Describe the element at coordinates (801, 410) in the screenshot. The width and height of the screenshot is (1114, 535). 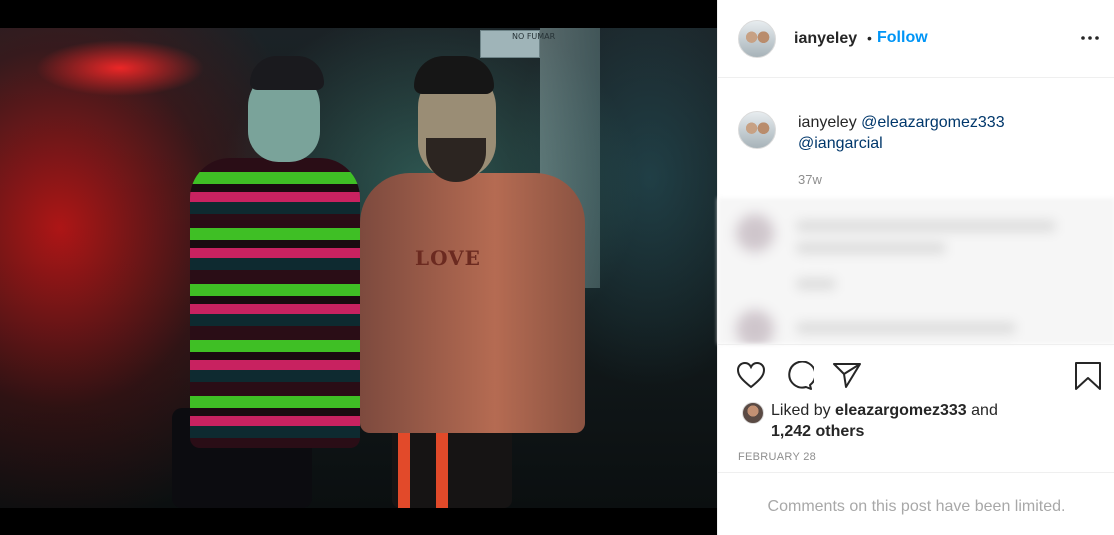
I see `likes-prefix: Liked by` at that location.